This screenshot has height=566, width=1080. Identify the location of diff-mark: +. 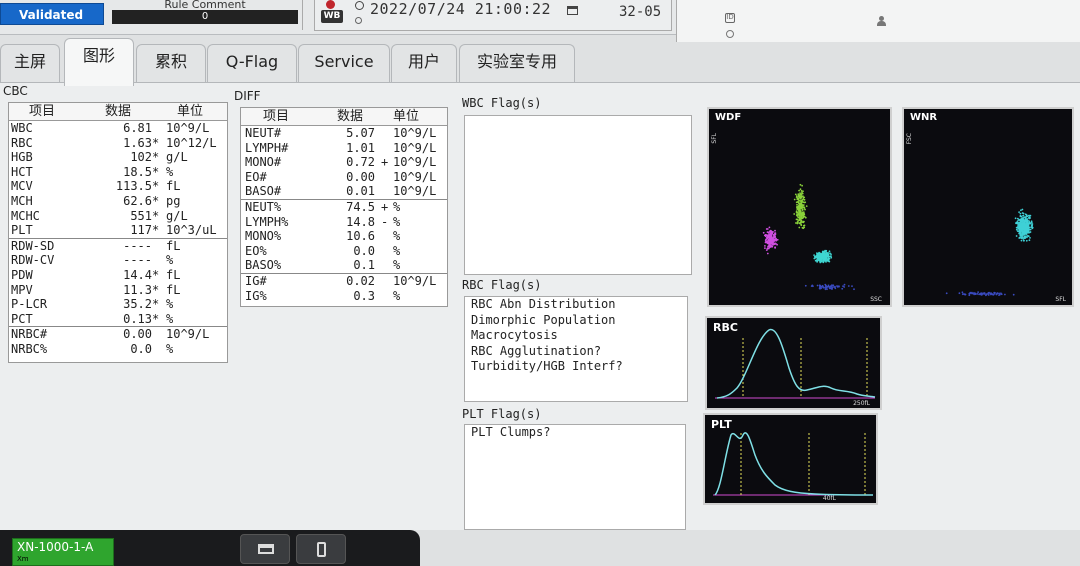
(385, 206).